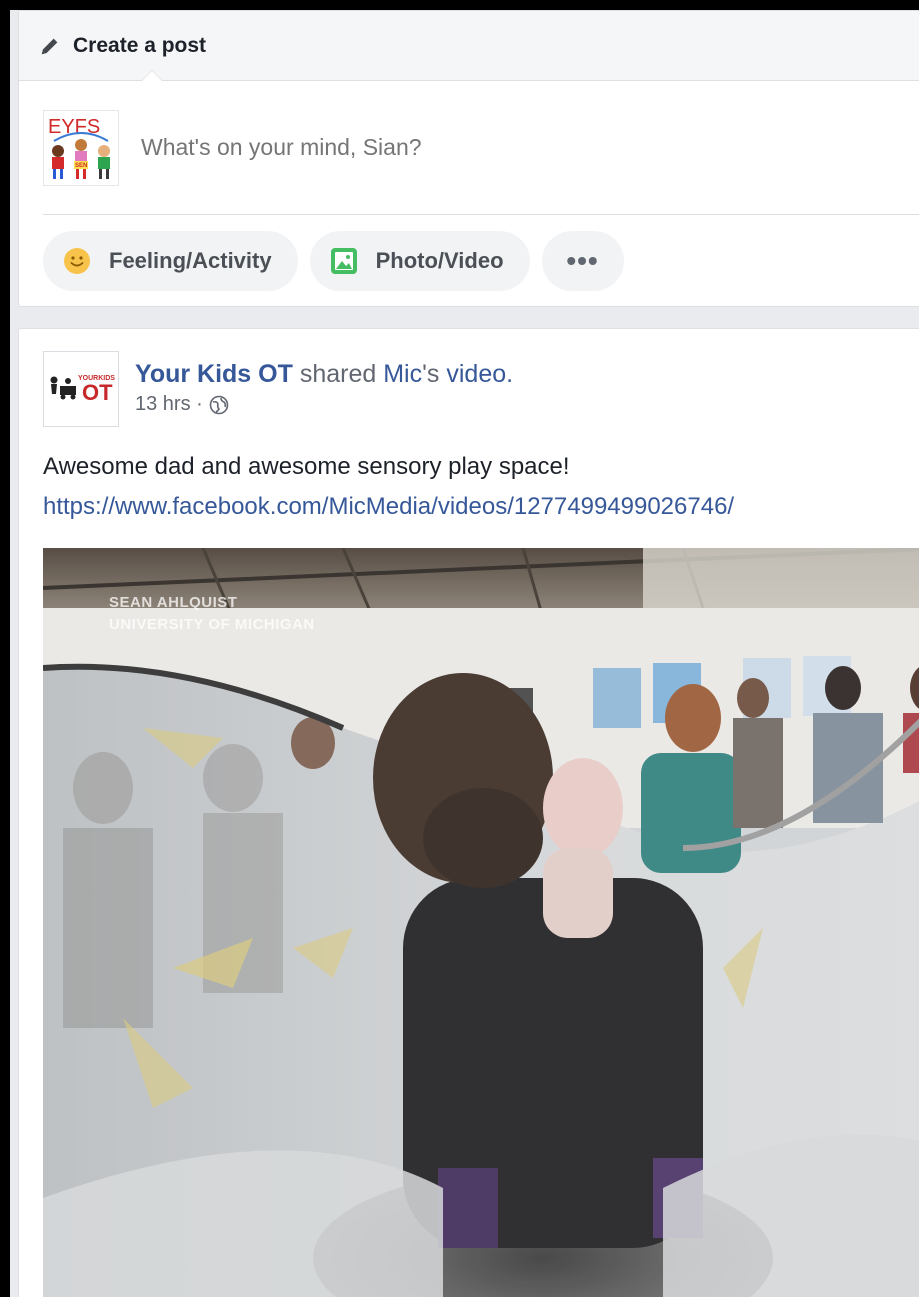  I want to click on feeling-activity-button: Feeling/Activity, so click(170, 261).